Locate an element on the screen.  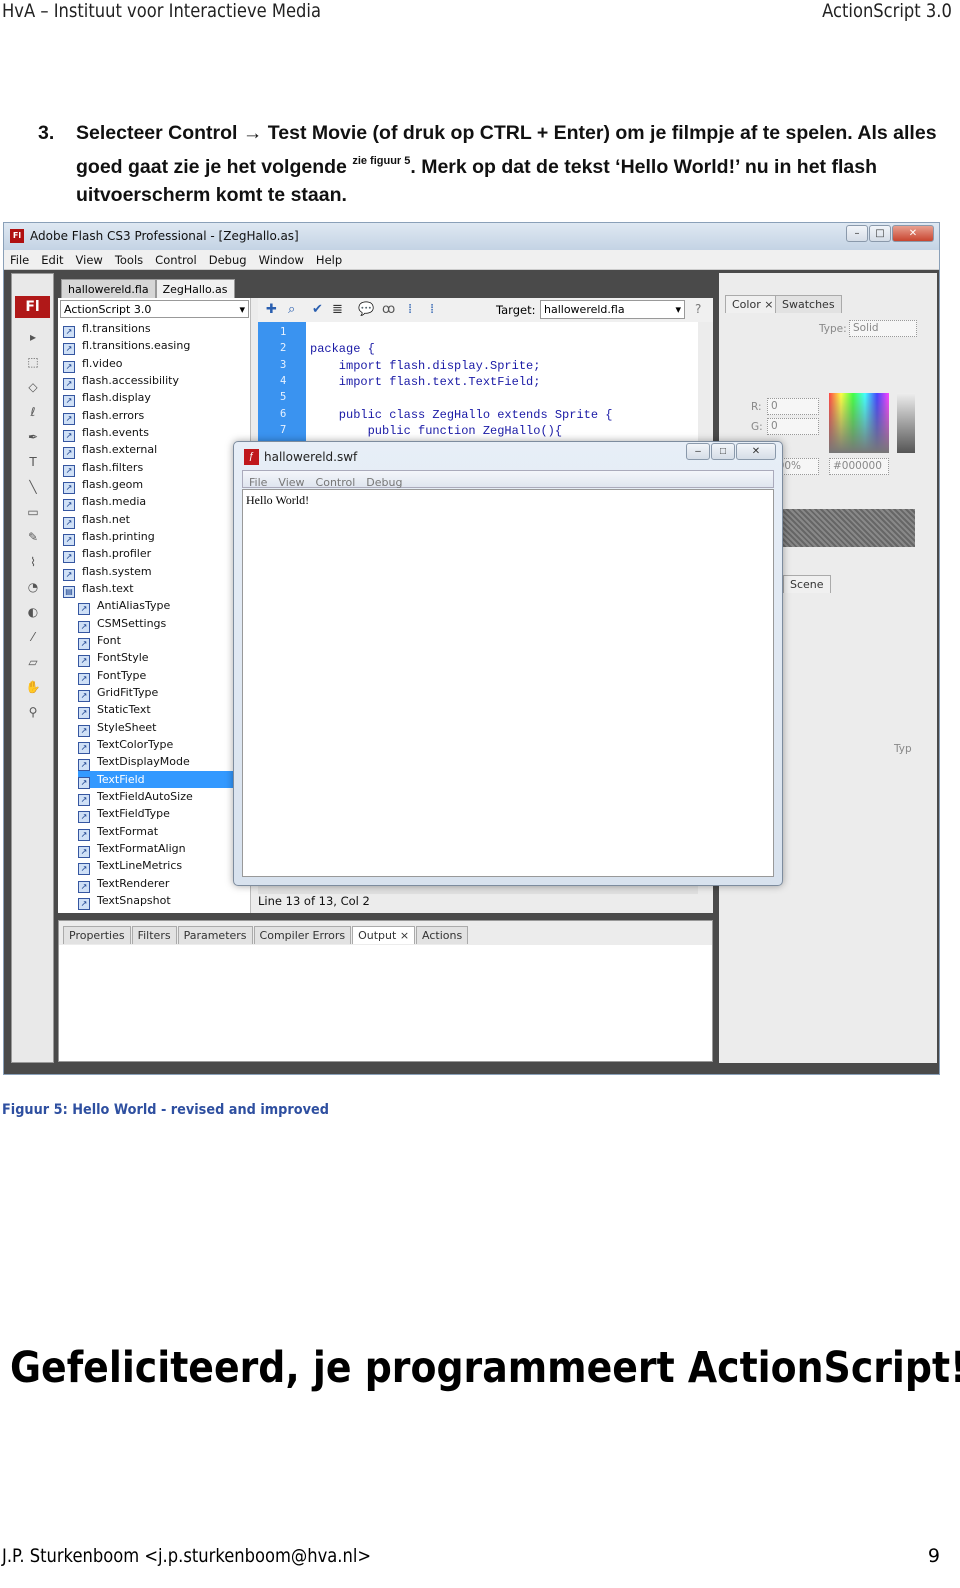
tree-item: ↗ Font is located at coordinates (155, 641).